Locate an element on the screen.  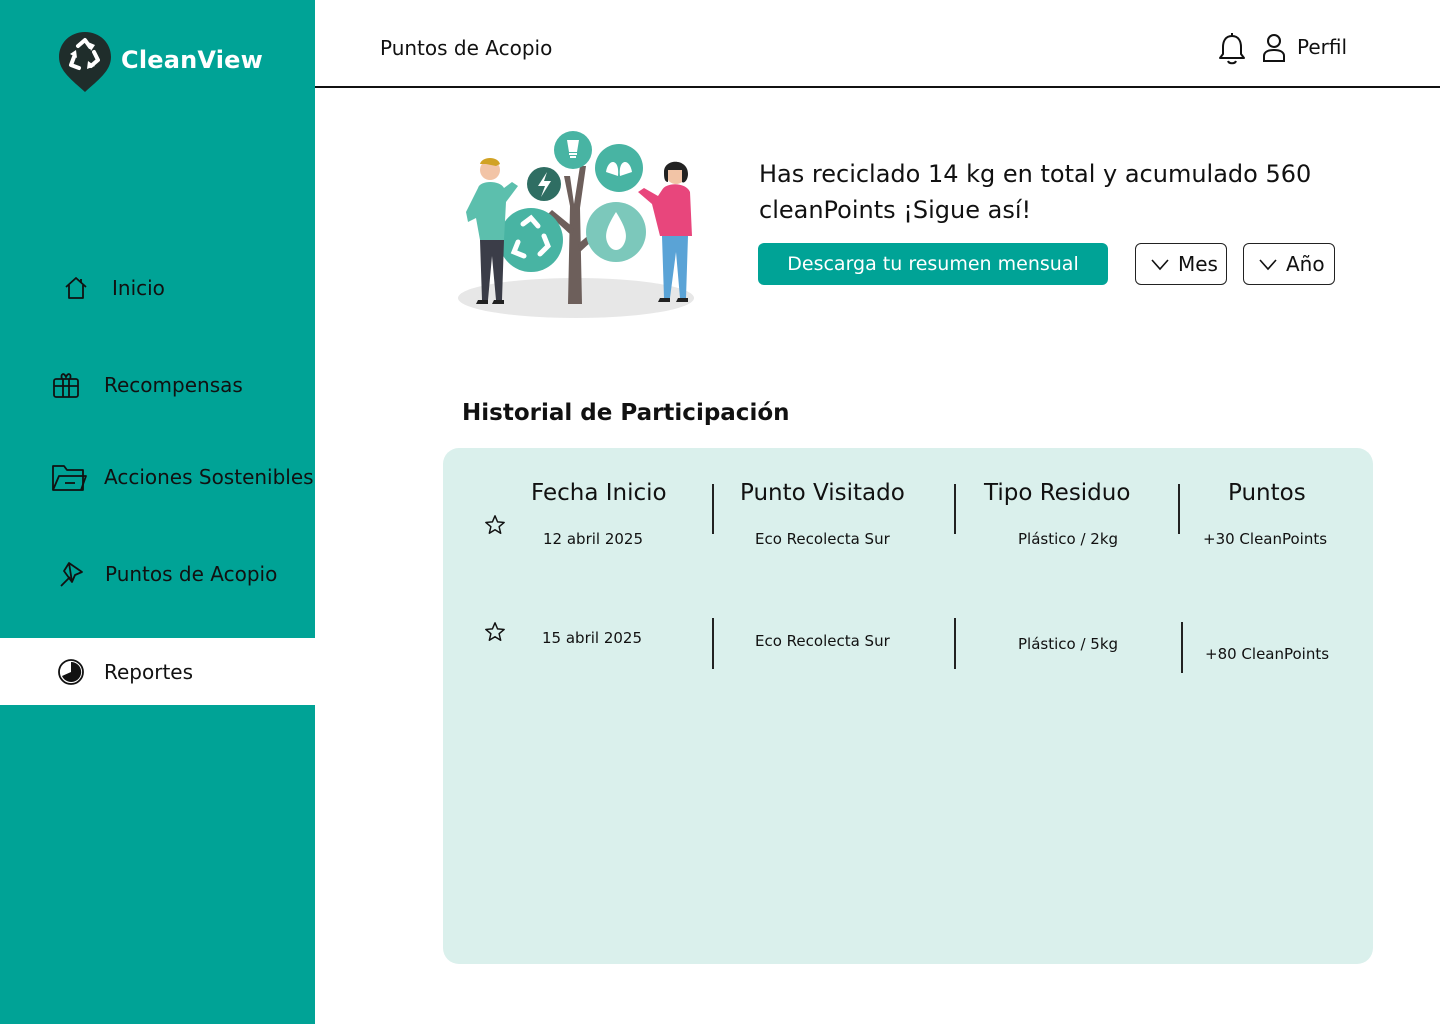
pin-icon is located at coordinates (71, 574).